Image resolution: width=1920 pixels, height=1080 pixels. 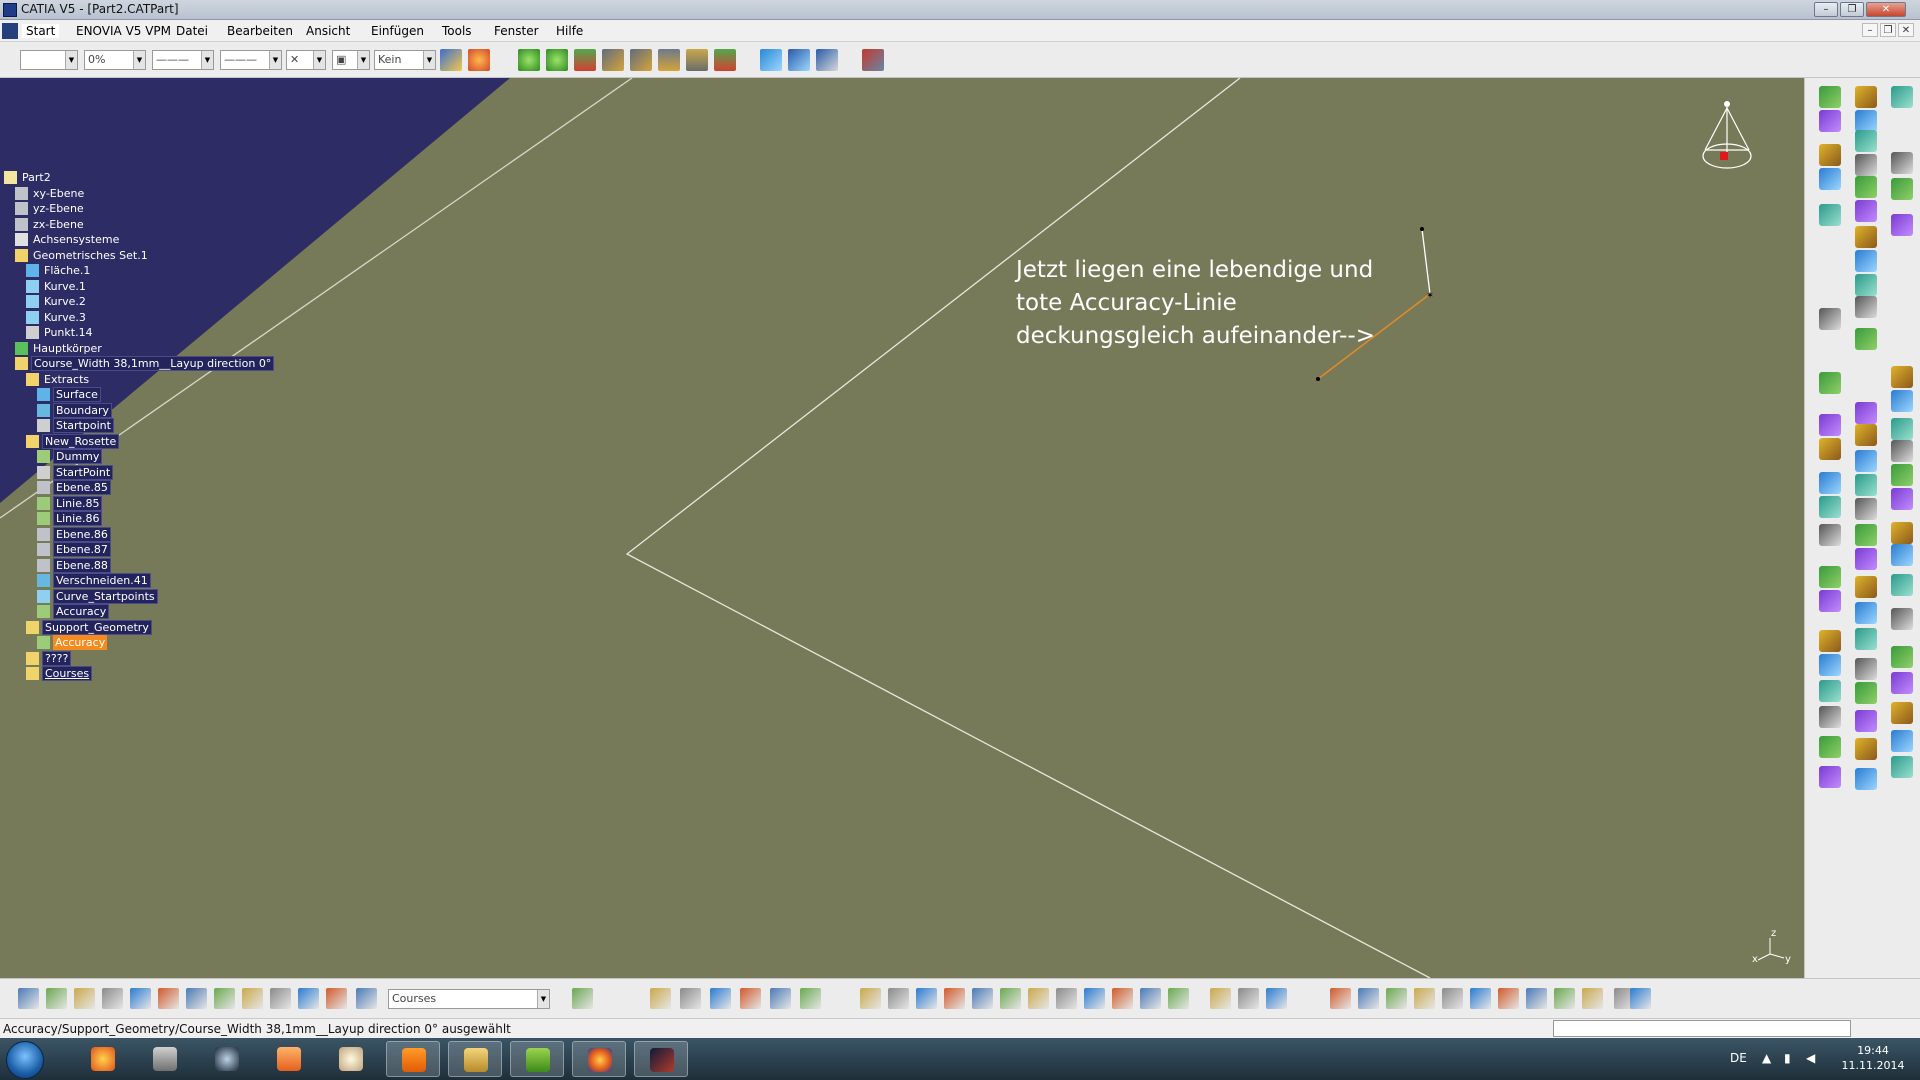 I want to click on move-icon, so click(x=529, y=60).